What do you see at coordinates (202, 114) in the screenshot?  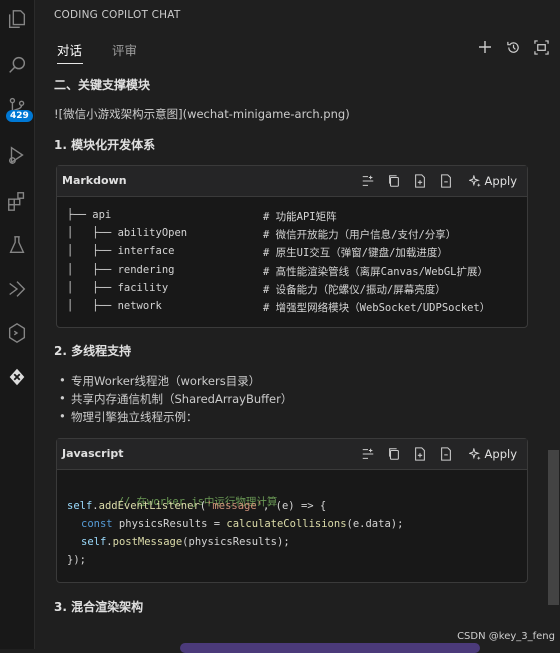 I see `image-markdown-link: ![微信小游戏架构示意图](wechat-minigame-arch.png)` at bounding box center [202, 114].